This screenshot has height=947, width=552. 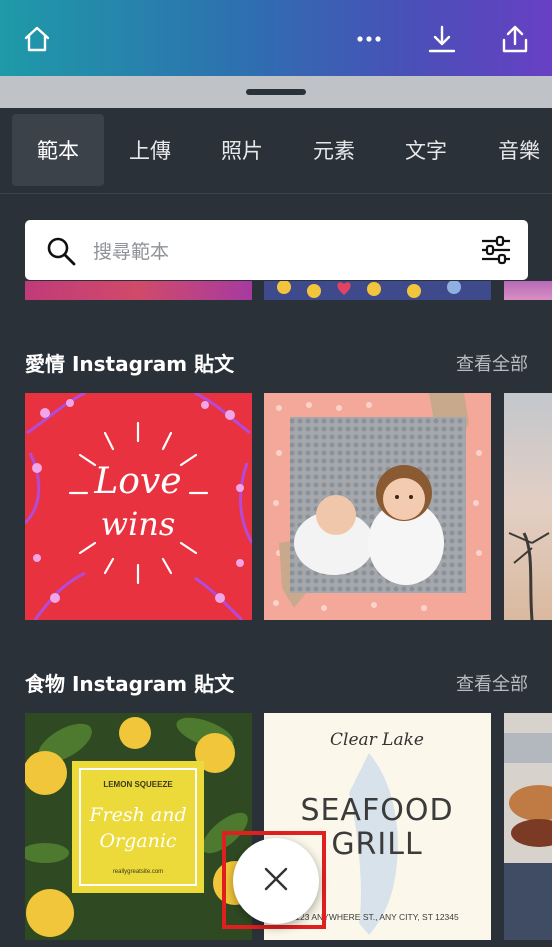 What do you see at coordinates (276, 250) in the screenshot?
I see `search-bar: 搜尋範本` at bounding box center [276, 250].